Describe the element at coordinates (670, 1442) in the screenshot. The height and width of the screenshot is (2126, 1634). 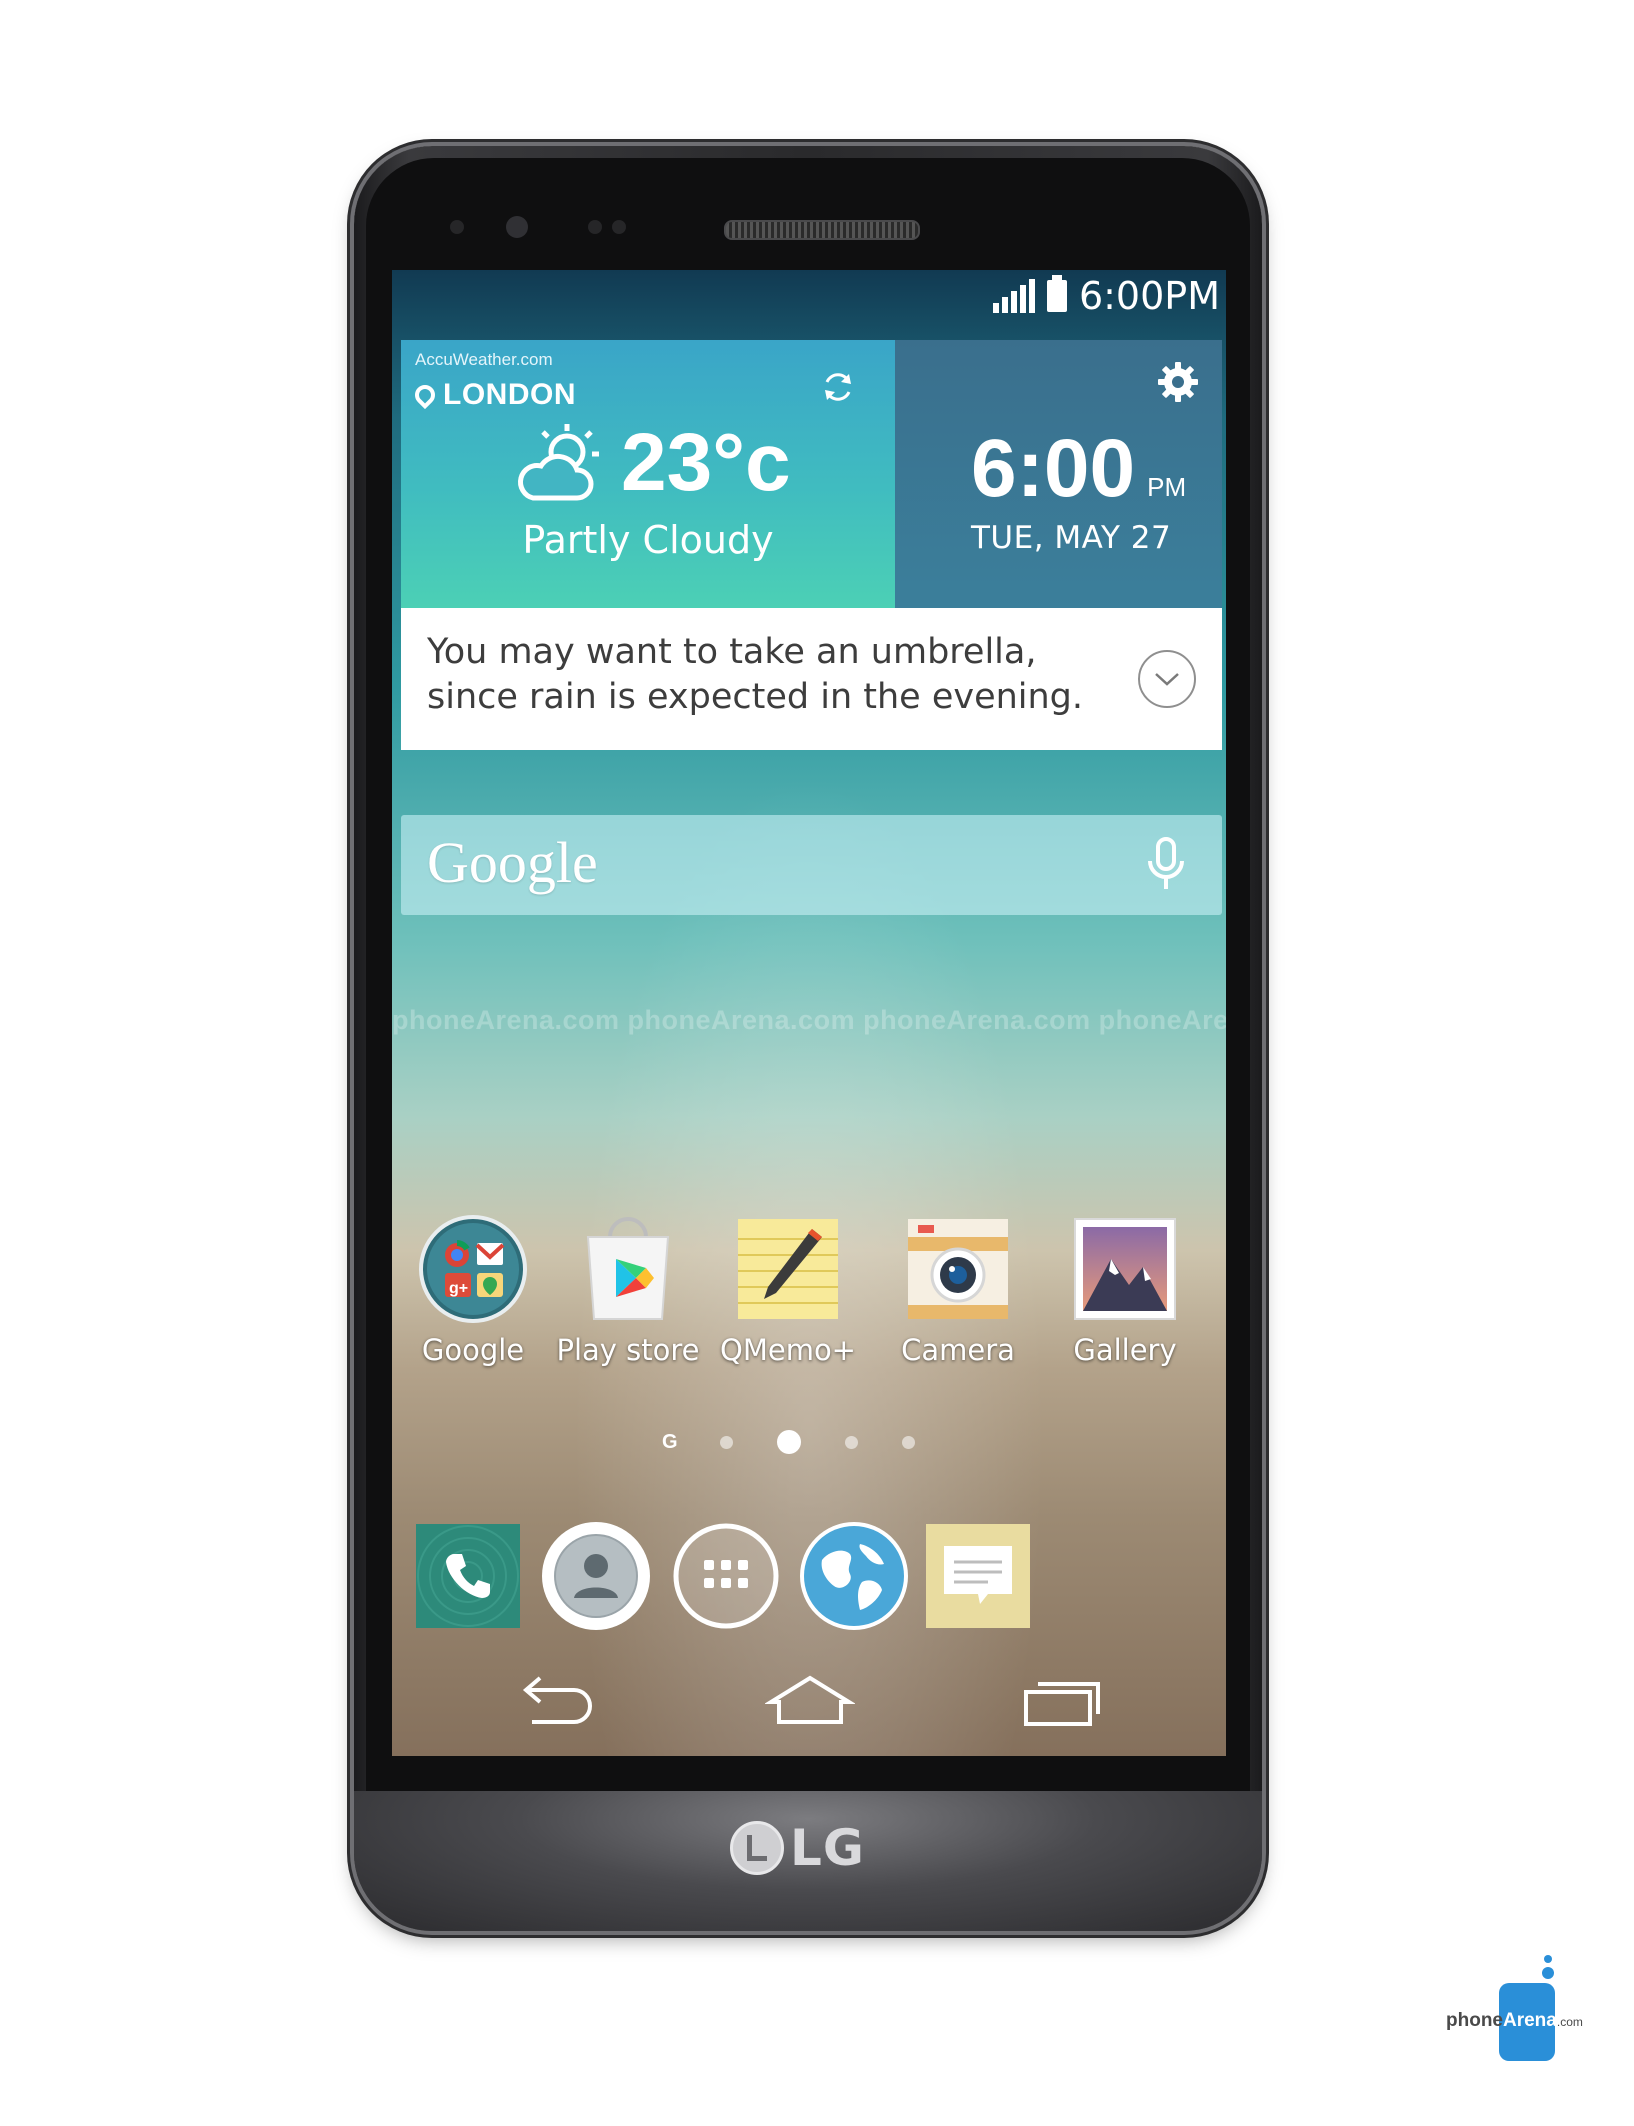
I see `google-page-indicator: G` at that location.